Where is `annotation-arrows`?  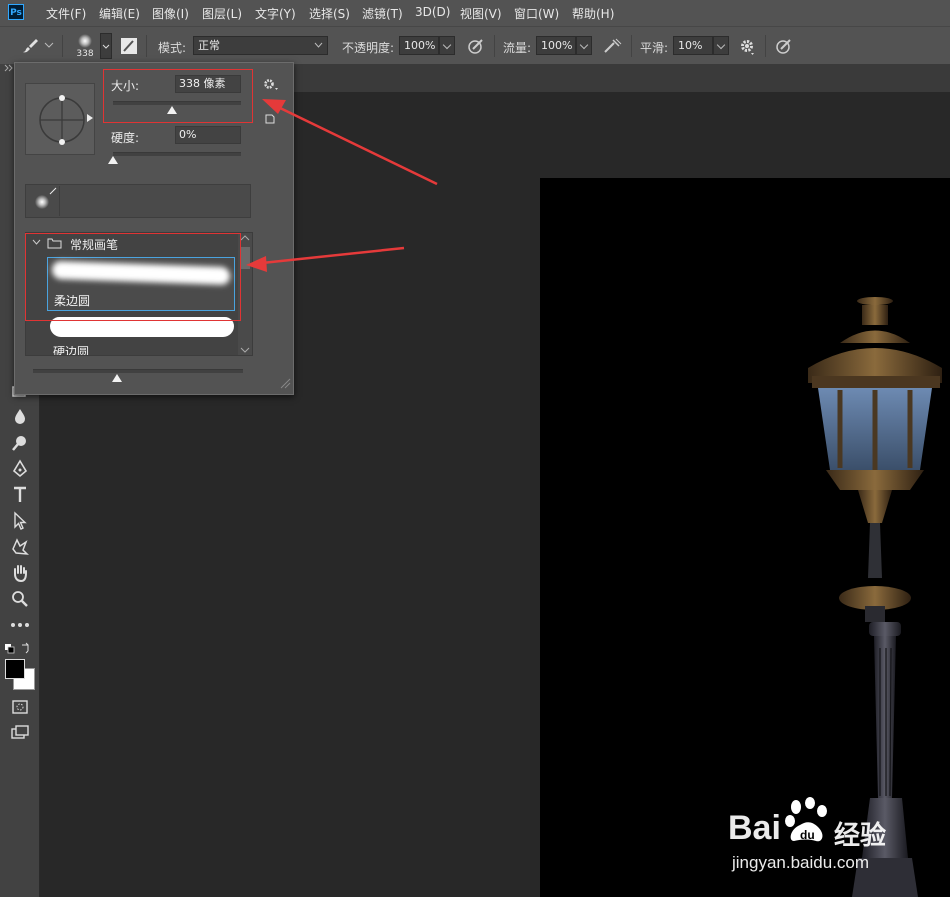 annotation-arrows is located at coordinates (342, 185).